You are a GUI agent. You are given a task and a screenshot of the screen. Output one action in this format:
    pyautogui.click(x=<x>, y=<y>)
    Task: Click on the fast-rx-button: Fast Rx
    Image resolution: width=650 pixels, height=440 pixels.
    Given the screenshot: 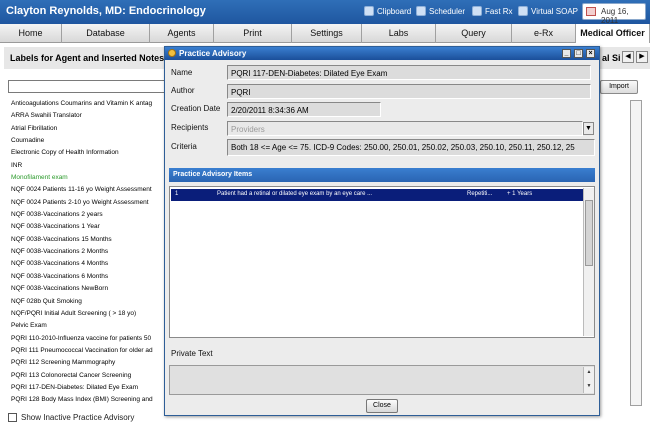 What is the action you would take?
    pyautogui.click(x=492, y=11)
    